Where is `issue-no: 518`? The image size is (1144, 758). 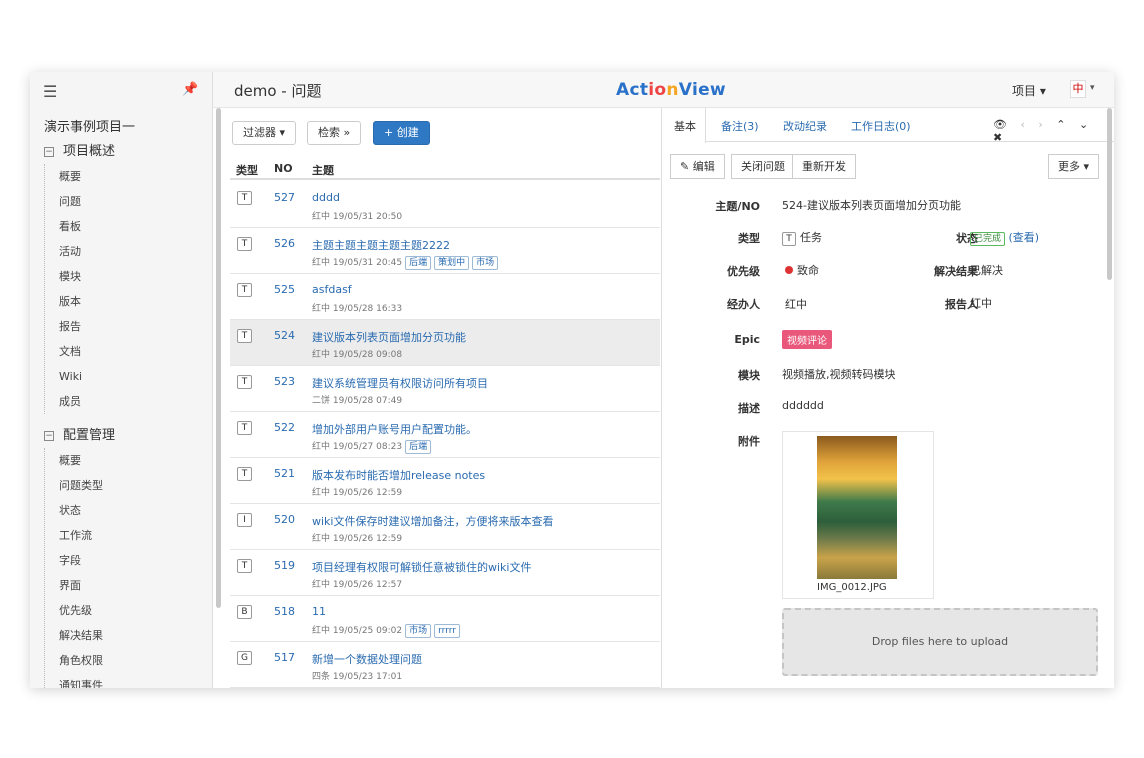 issue-no: 518 is located at coordinates (284, 611).